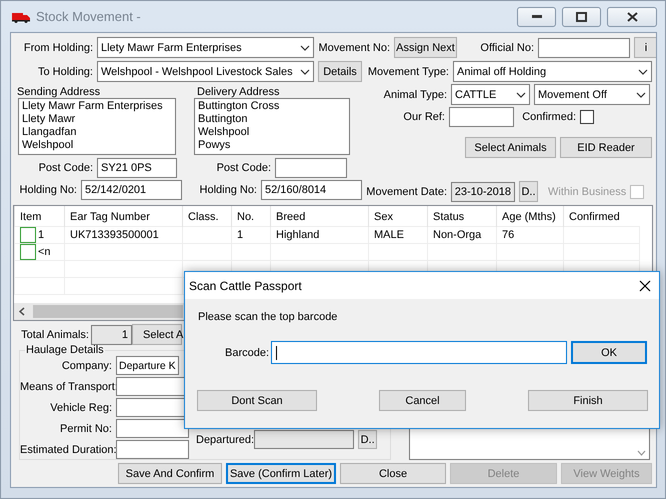 This screenshot has width=666, height=499. I want to click on truck-icon, so click(21, 16).